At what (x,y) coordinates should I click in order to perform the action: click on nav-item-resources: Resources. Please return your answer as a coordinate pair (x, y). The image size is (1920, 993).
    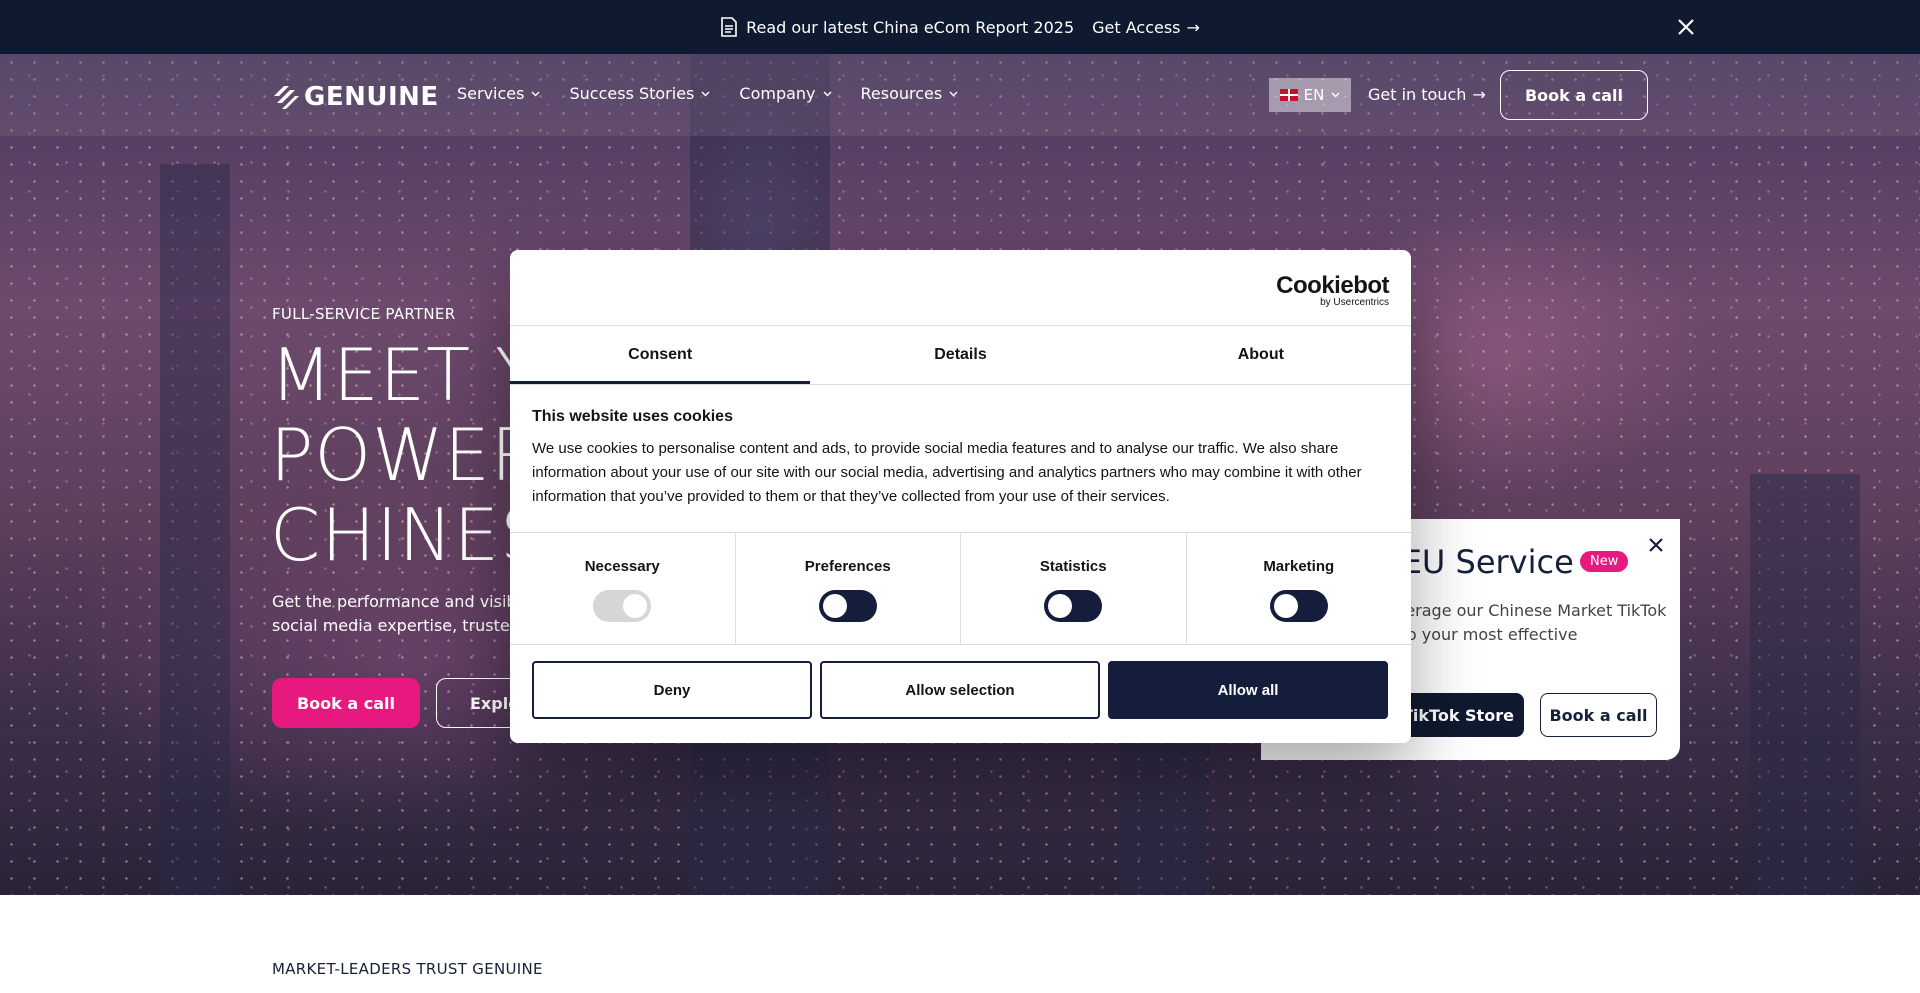
    Looking at the image, I should click on (910, 93).